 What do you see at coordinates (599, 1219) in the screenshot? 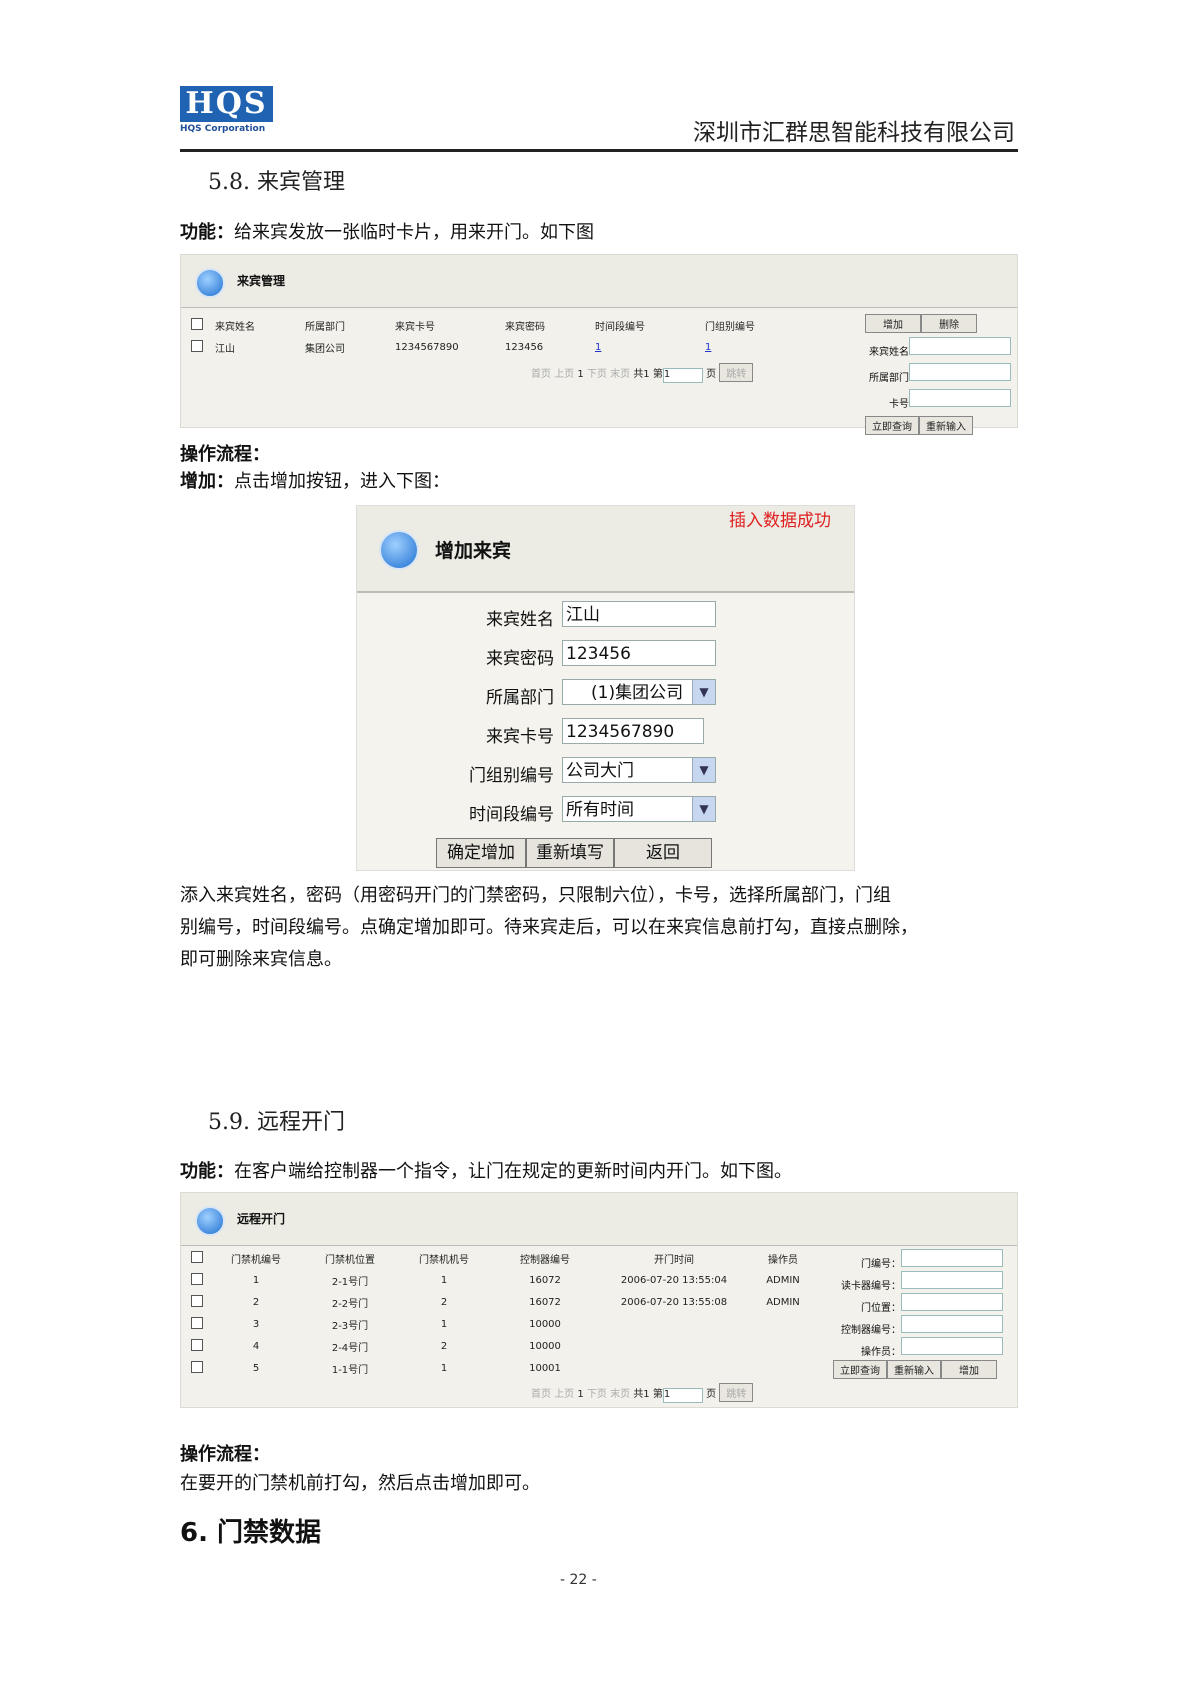
I see `panel-header: 远程开门` at bounding box center [599, 1219].